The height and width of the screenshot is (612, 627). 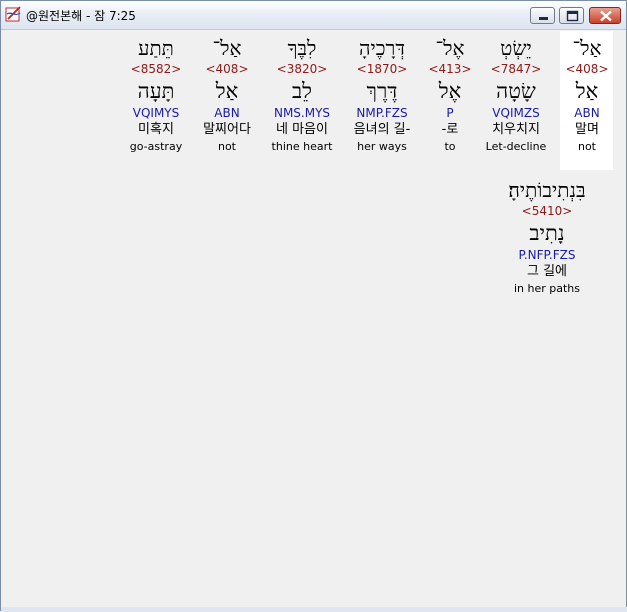 What do you see at coordinates (547, 233) in the screenshot?
I see `lemma: נָתִיב` at bounding box center [547, 233].